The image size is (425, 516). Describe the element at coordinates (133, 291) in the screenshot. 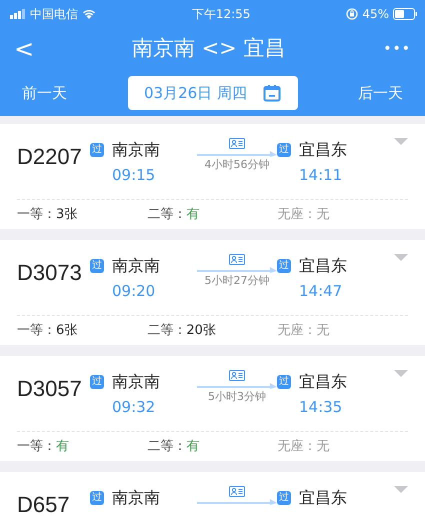

I see `time-text: 09:20` at that location.